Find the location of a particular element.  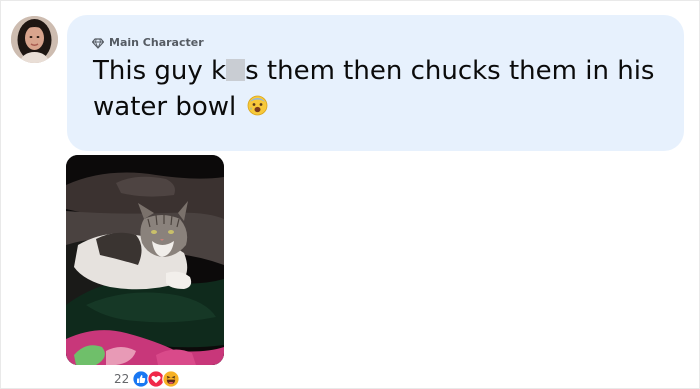

badge-label: Main Character is located at coordinates (156, 42).